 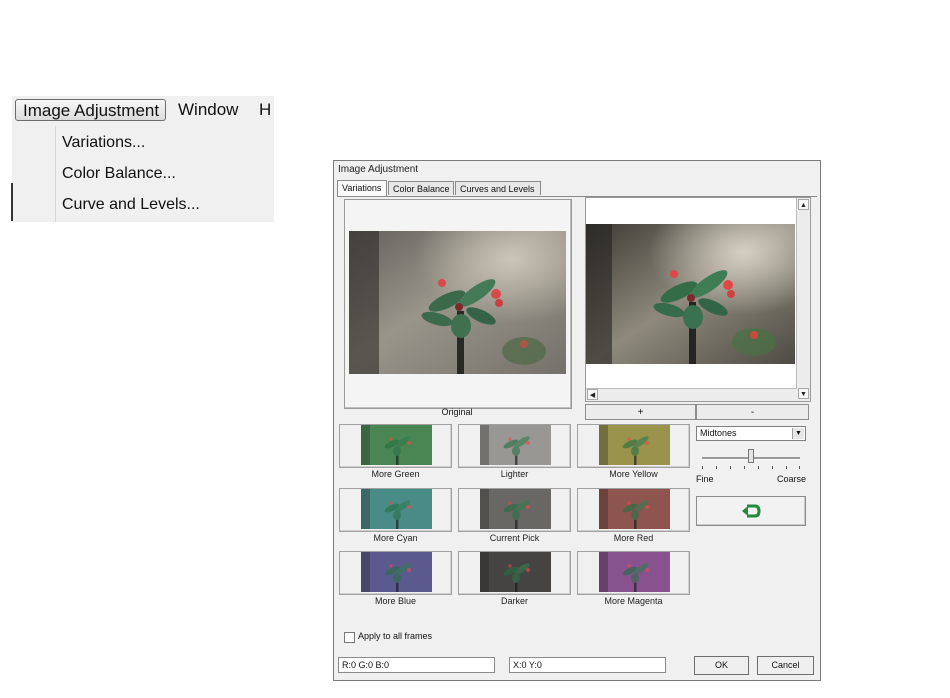 I want to click on xy-readout: X:0 Y:0, so click(x=587, y=665).